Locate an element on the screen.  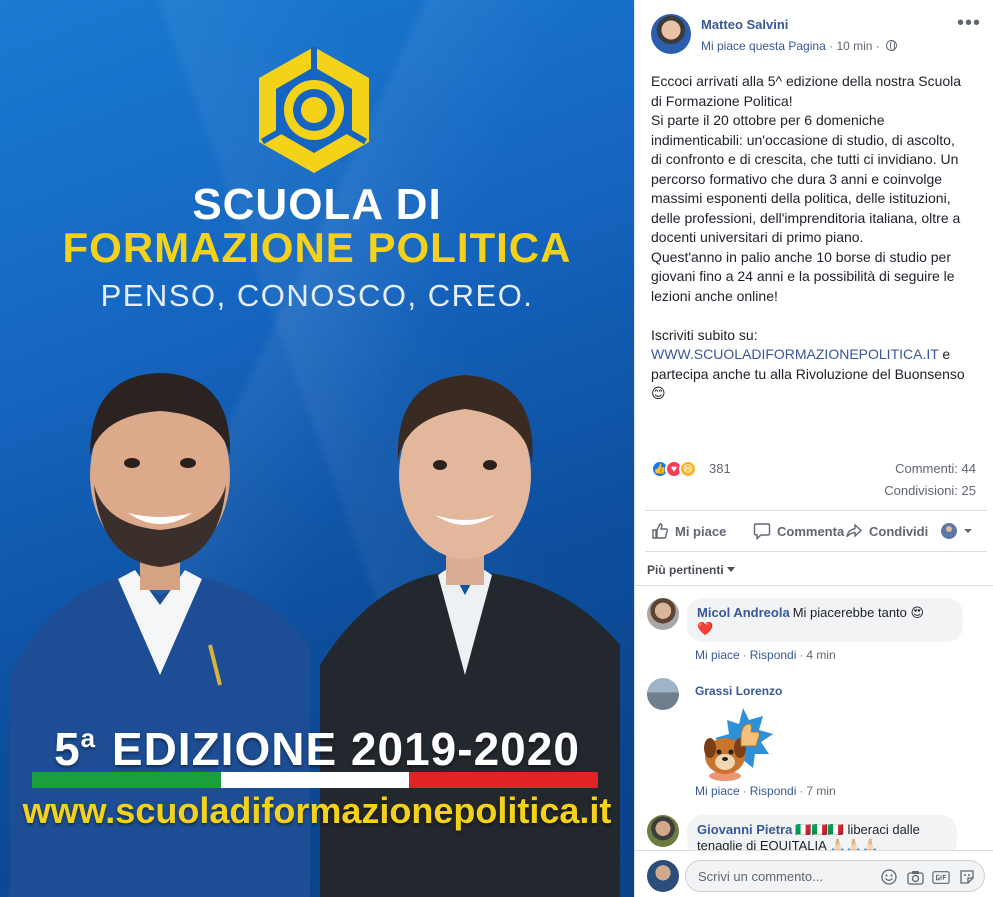
comment-label: Commenta is located at coordinates (811, 531).